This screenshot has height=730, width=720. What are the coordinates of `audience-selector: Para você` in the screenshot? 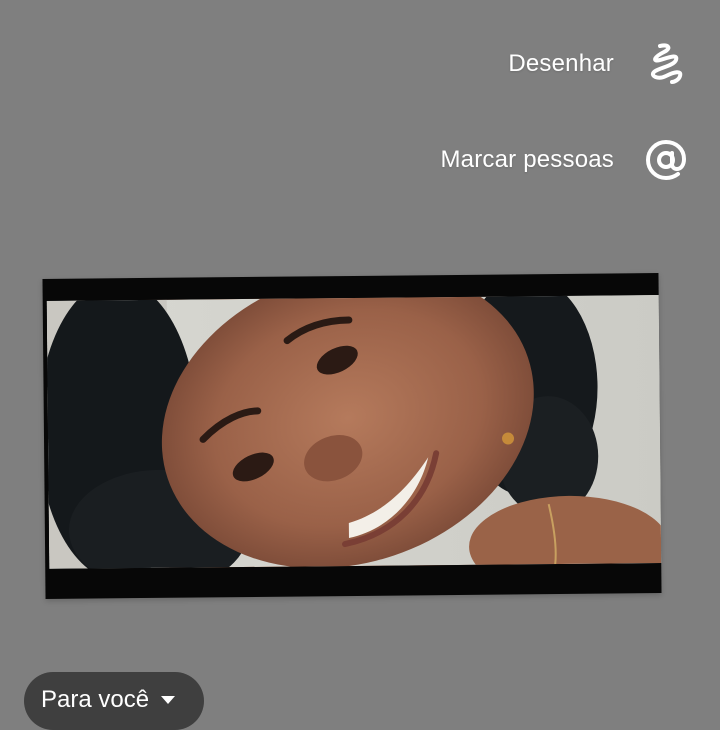 It's located at (114, 701).